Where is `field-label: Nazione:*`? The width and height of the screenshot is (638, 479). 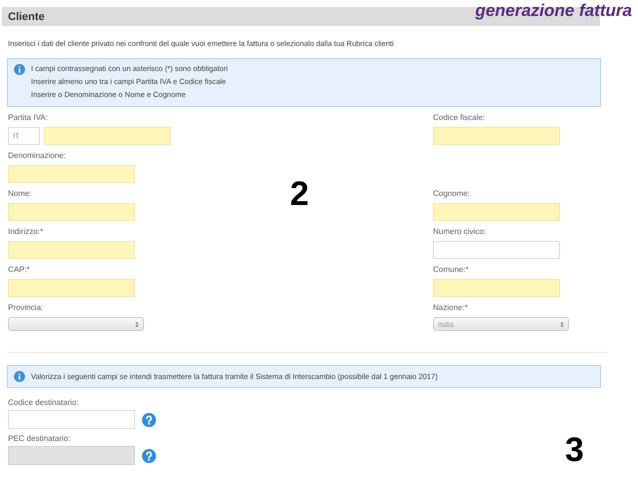 field-label: Nazione:* is located at coordinates (451, 307).